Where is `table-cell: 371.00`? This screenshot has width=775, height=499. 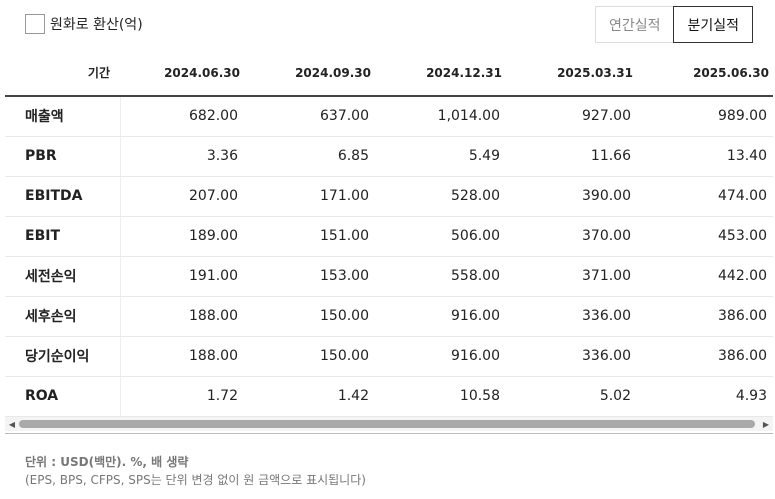 table-cell: 371.00 is located at coordinates (571, 276).